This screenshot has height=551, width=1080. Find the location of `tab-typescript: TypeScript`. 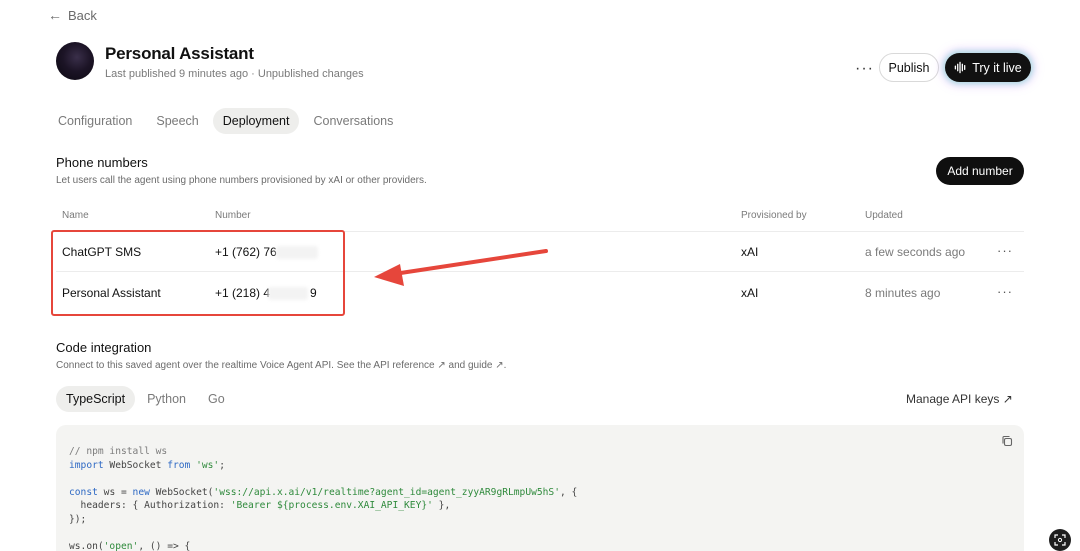

tab-typescript: TypeScript is located at coordinates (96, 399).